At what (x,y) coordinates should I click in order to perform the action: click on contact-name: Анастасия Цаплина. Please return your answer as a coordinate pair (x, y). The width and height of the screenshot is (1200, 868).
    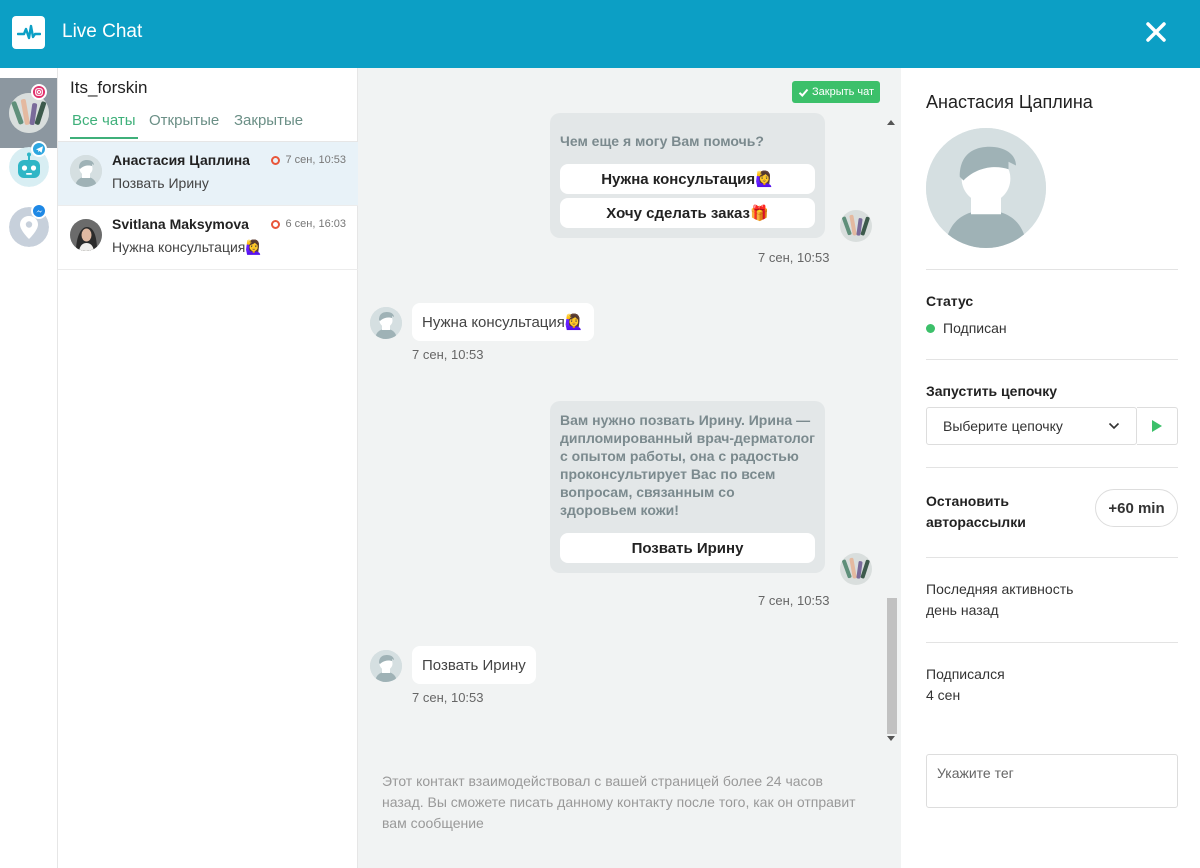
    Looking at the image, I should click on (1009, 102).